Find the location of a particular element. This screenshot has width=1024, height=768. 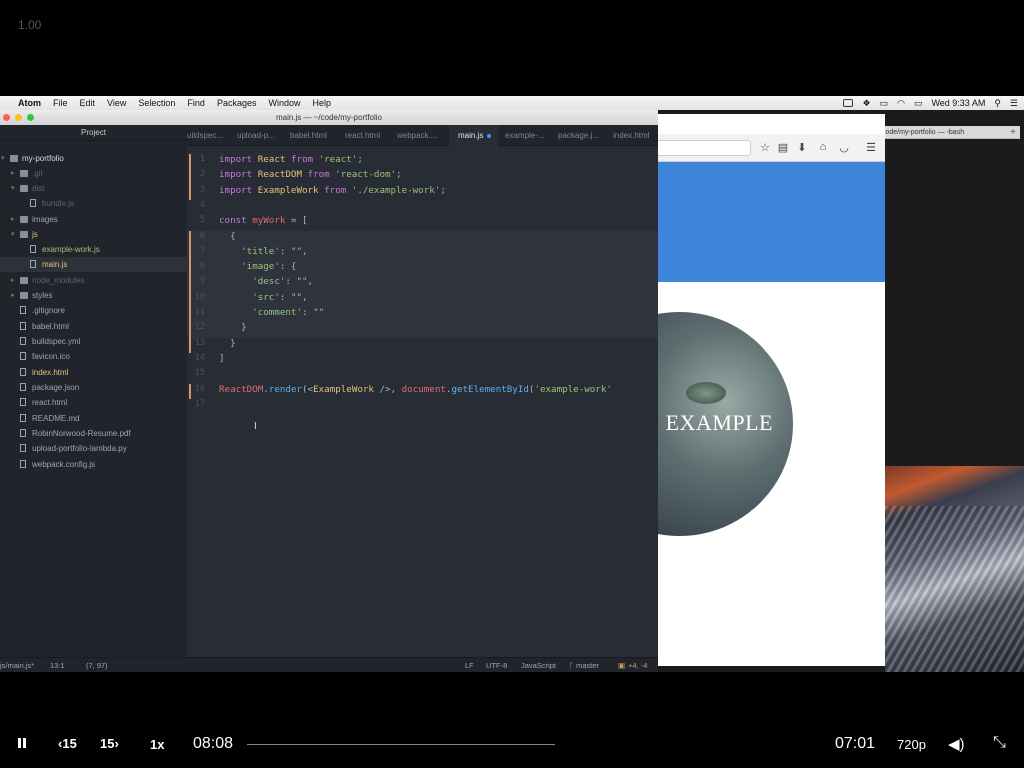

tree-item-git: ▸ .git is located at coordinates (93, 173).